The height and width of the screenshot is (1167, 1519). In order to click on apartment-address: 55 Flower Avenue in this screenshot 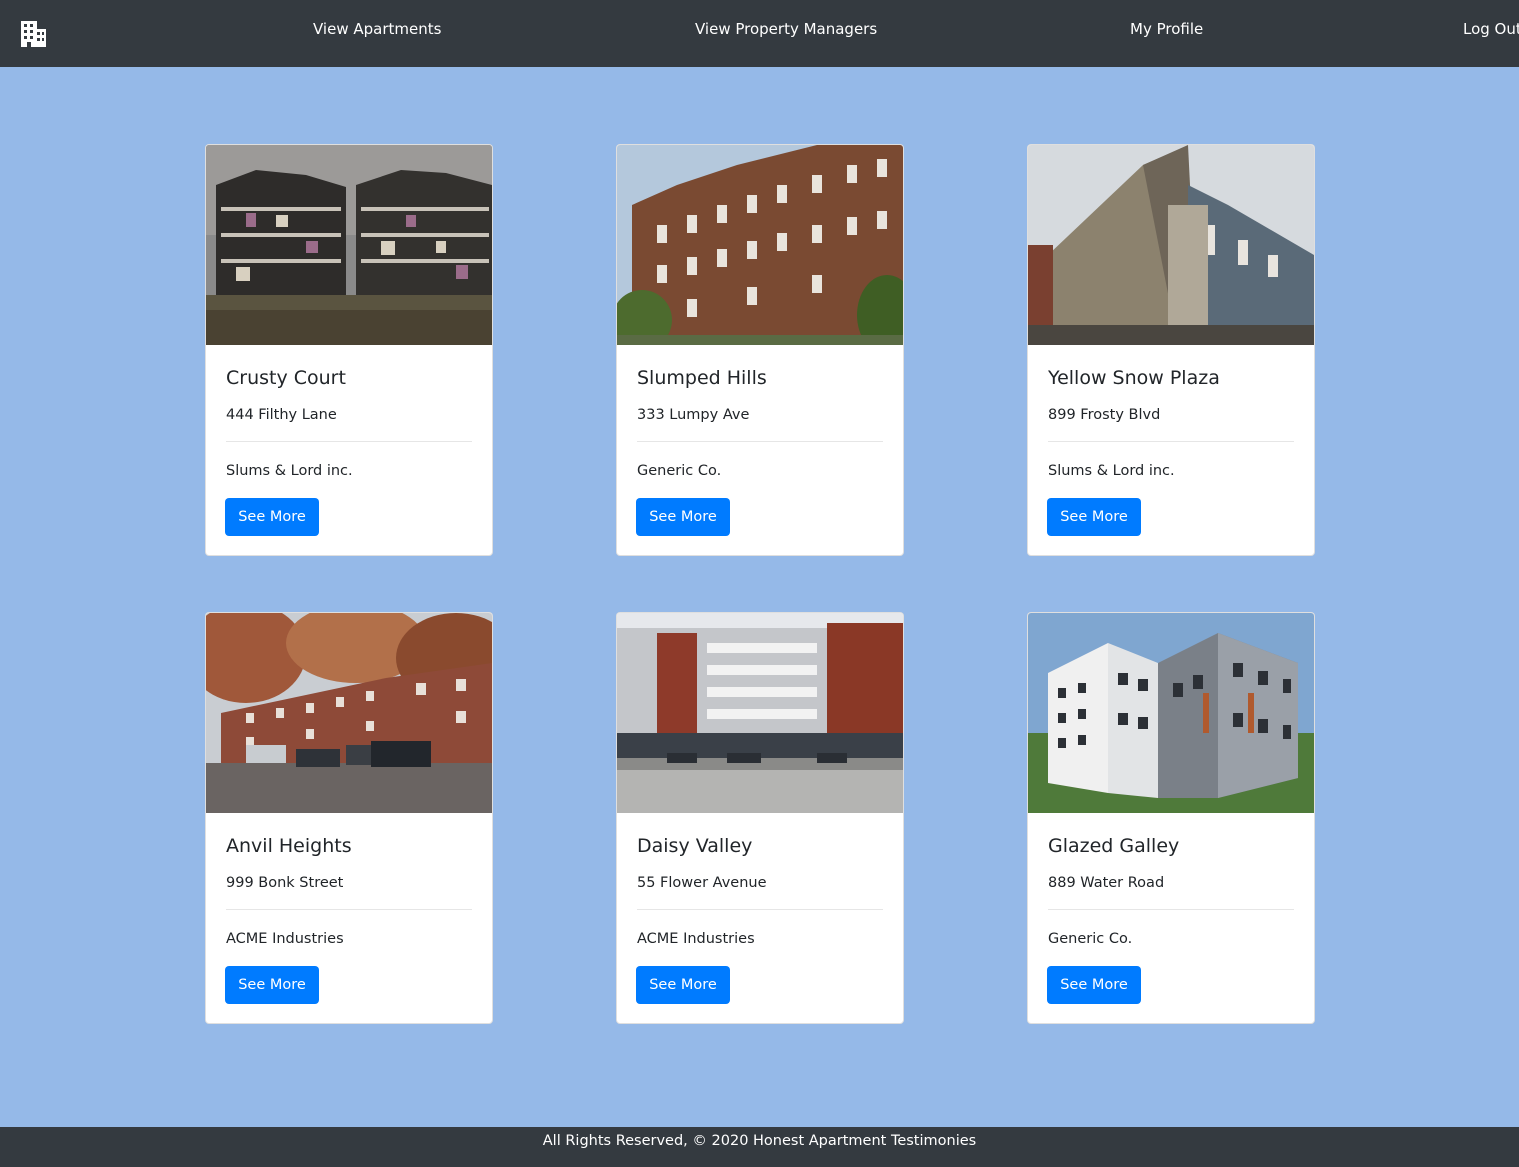, I will do `click(702, 883)`.